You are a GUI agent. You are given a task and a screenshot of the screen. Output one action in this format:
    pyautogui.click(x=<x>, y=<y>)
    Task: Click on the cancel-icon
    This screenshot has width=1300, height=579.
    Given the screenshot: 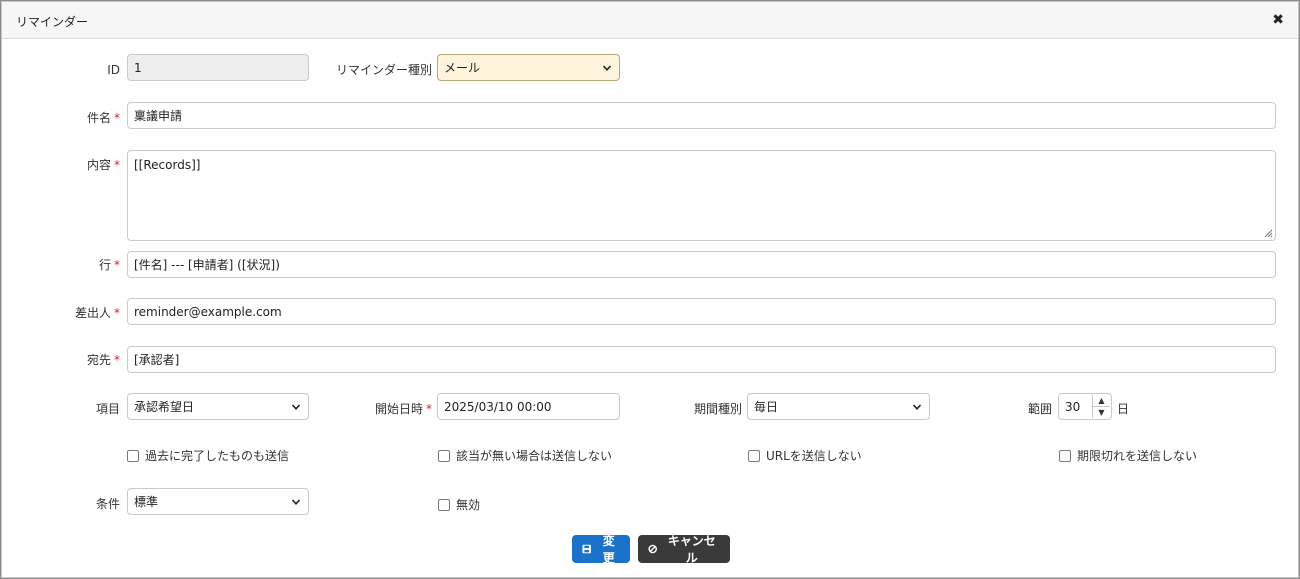 What is the action you would take?
    pyautogui.click(x=652, y=549)
    